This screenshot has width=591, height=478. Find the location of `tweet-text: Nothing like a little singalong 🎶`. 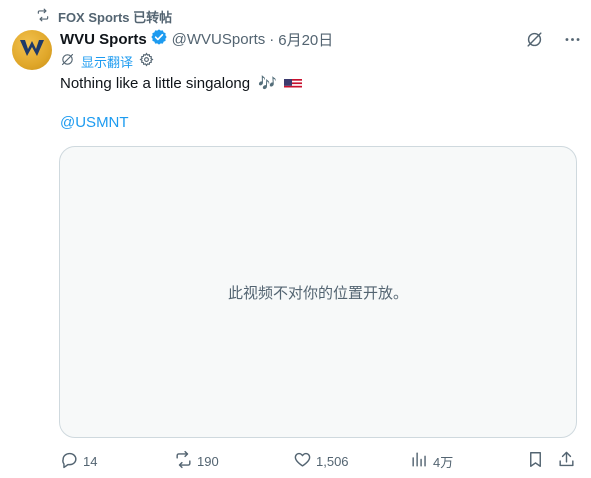

tweet-text: Nothing like a little singalong 🎶 is located at coordinates (318, 84).